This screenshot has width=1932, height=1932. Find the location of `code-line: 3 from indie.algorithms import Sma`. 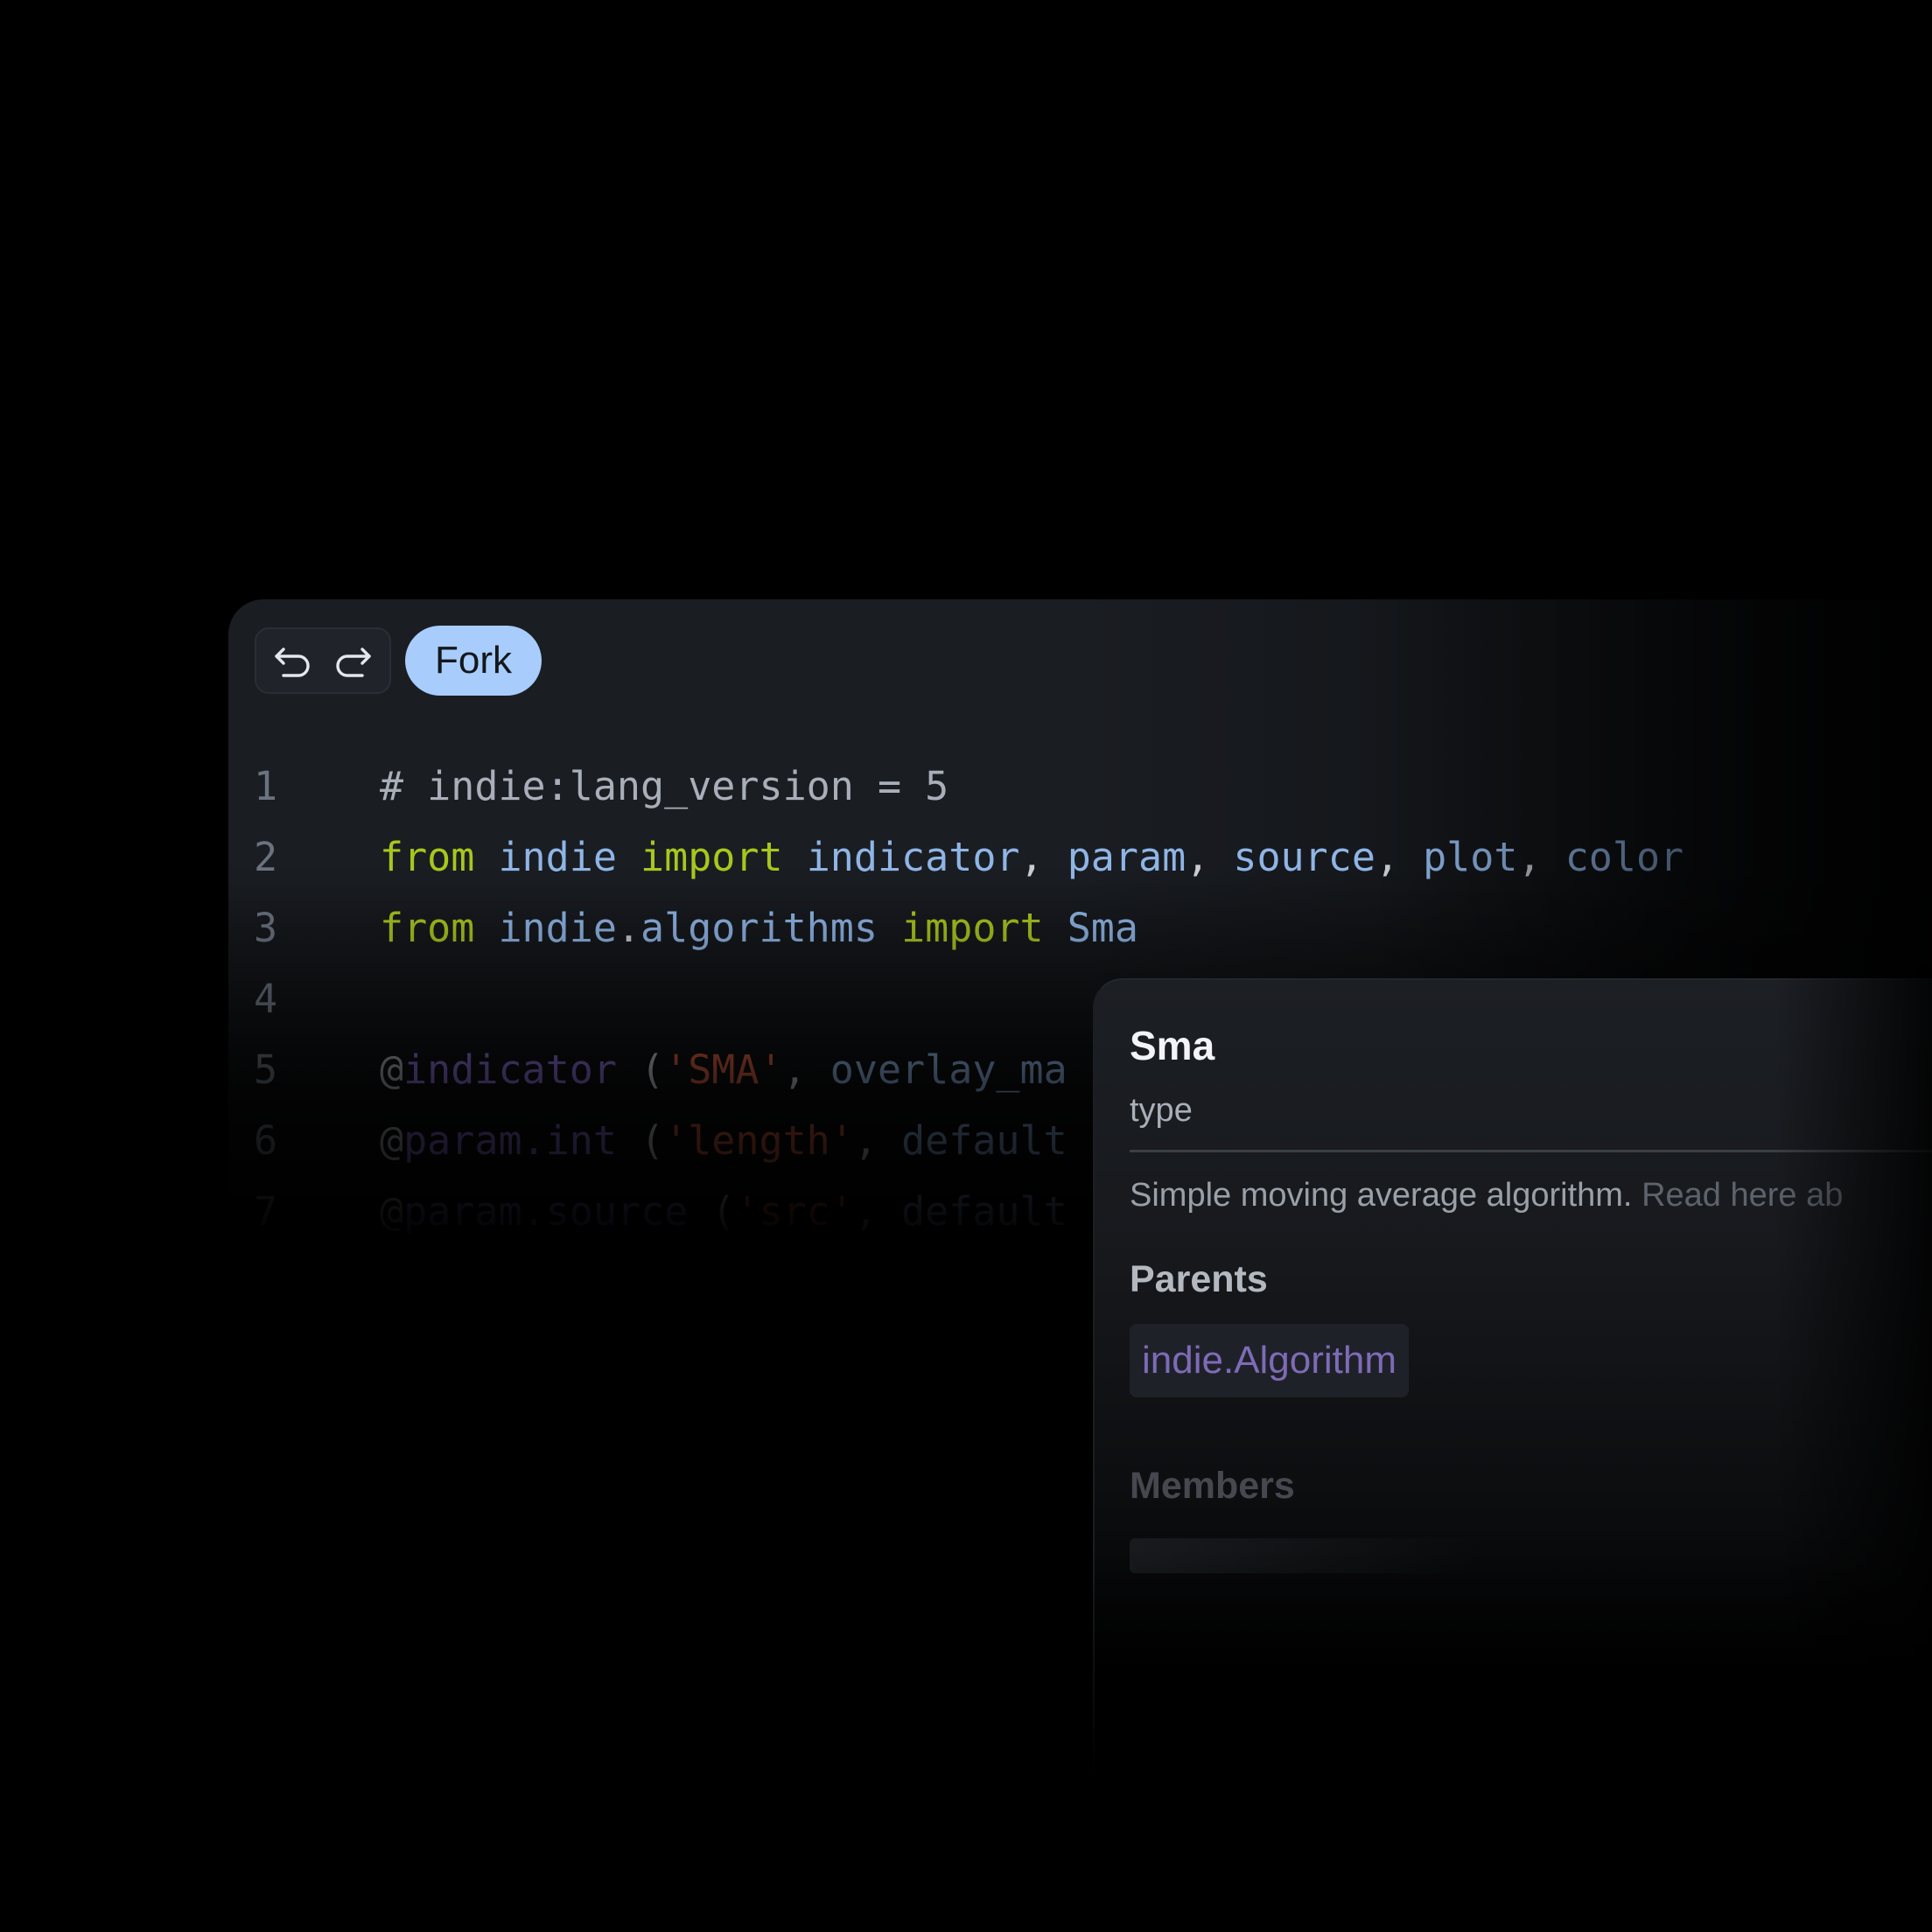

code-line: 3 from indie.algorithms import Sma is located at coordinates (966, 927).